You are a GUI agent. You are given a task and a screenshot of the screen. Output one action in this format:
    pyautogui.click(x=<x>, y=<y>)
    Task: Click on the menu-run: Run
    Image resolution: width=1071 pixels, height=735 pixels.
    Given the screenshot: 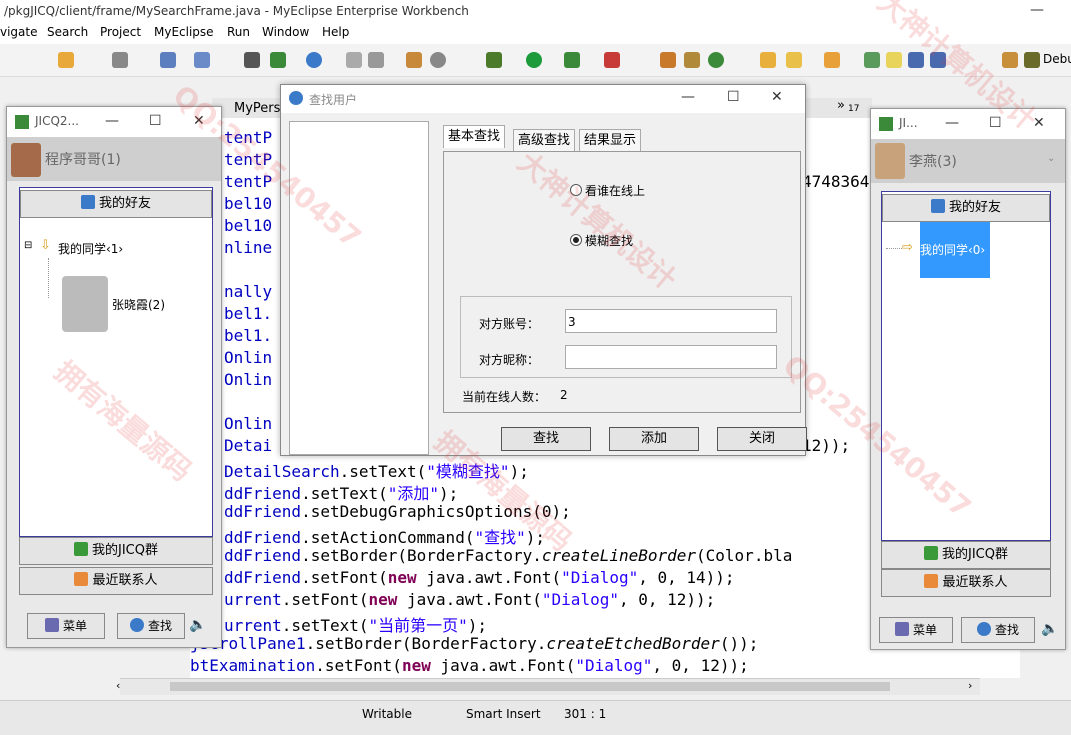 What is the action you would take?
    pyautogui.click(x=238, y=32)
    